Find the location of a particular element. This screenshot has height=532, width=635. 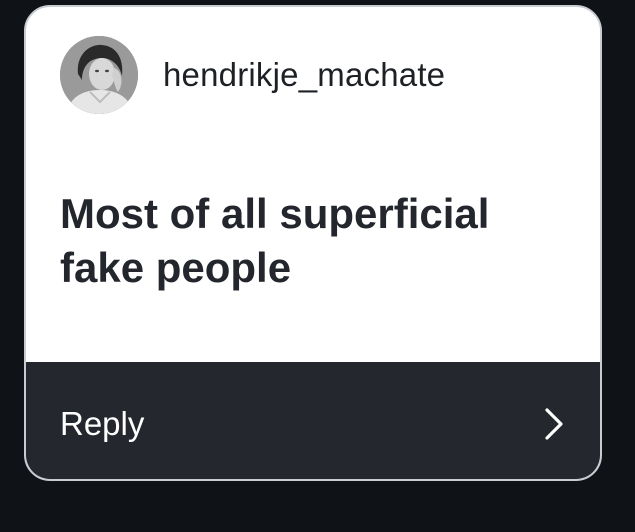

avatar is located at coordinates (99, 75).